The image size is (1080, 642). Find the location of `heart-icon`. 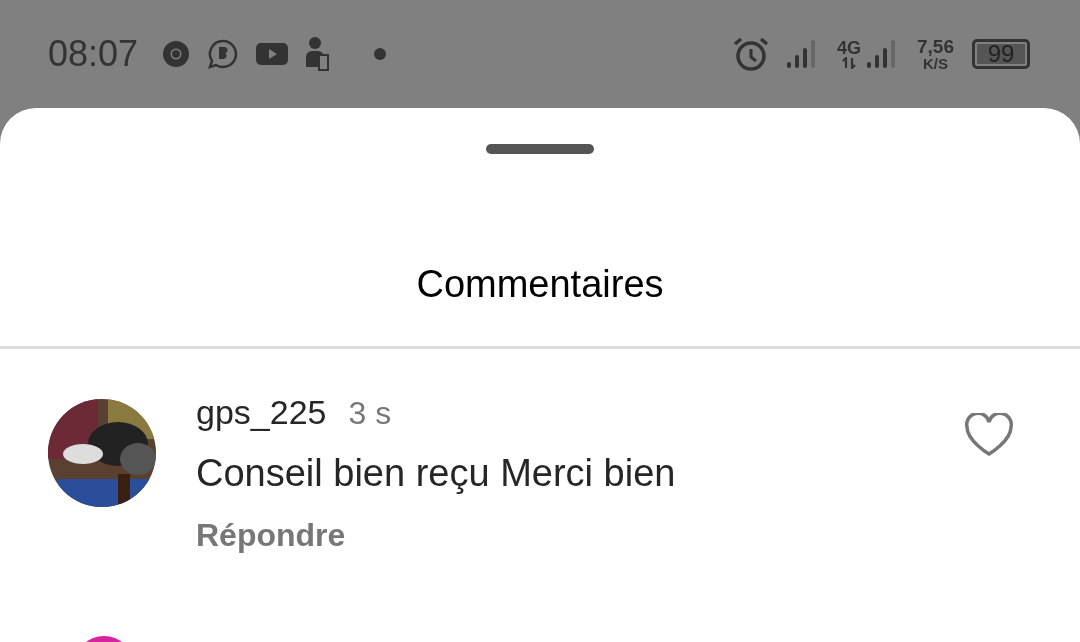

heart-icon is located at coordinates (989, 435).